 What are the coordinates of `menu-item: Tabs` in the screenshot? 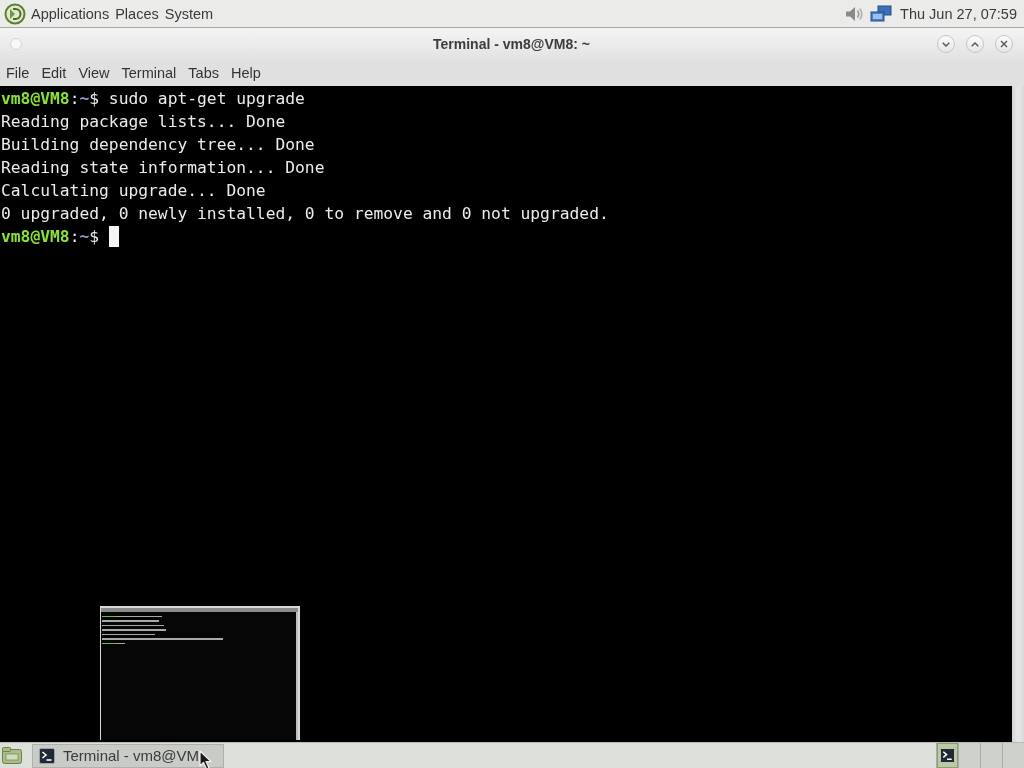 It's located at (203, 73).